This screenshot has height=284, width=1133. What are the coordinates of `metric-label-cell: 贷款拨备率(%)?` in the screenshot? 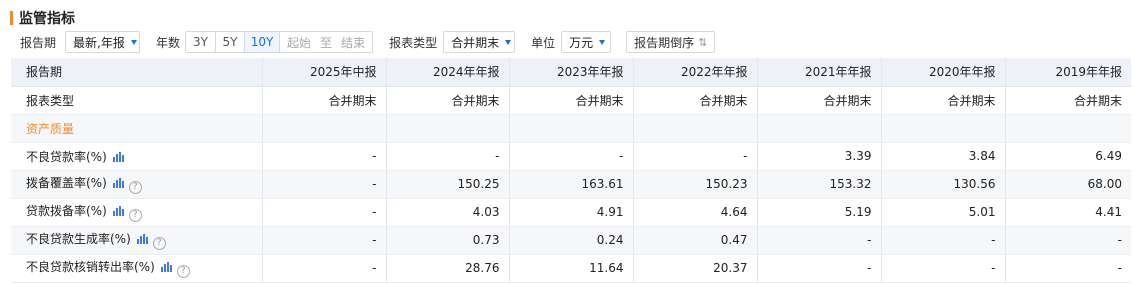 It's located at (137, 212).